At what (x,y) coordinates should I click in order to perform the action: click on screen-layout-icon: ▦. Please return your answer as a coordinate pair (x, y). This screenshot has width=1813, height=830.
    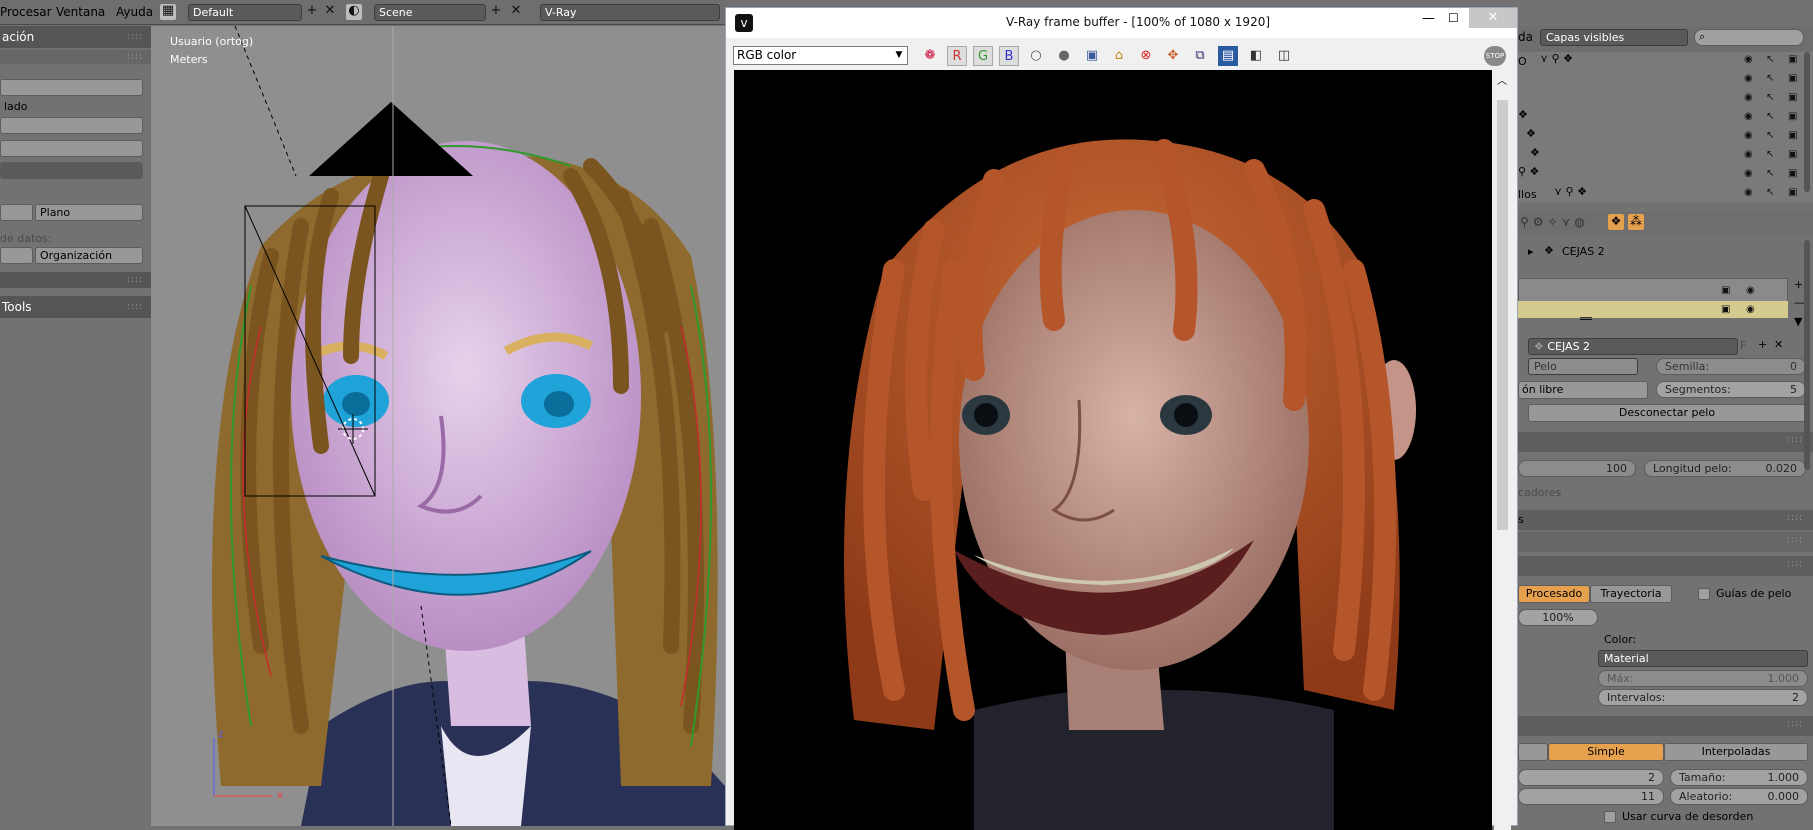
    Looking at the image, I should click on (168, 12).